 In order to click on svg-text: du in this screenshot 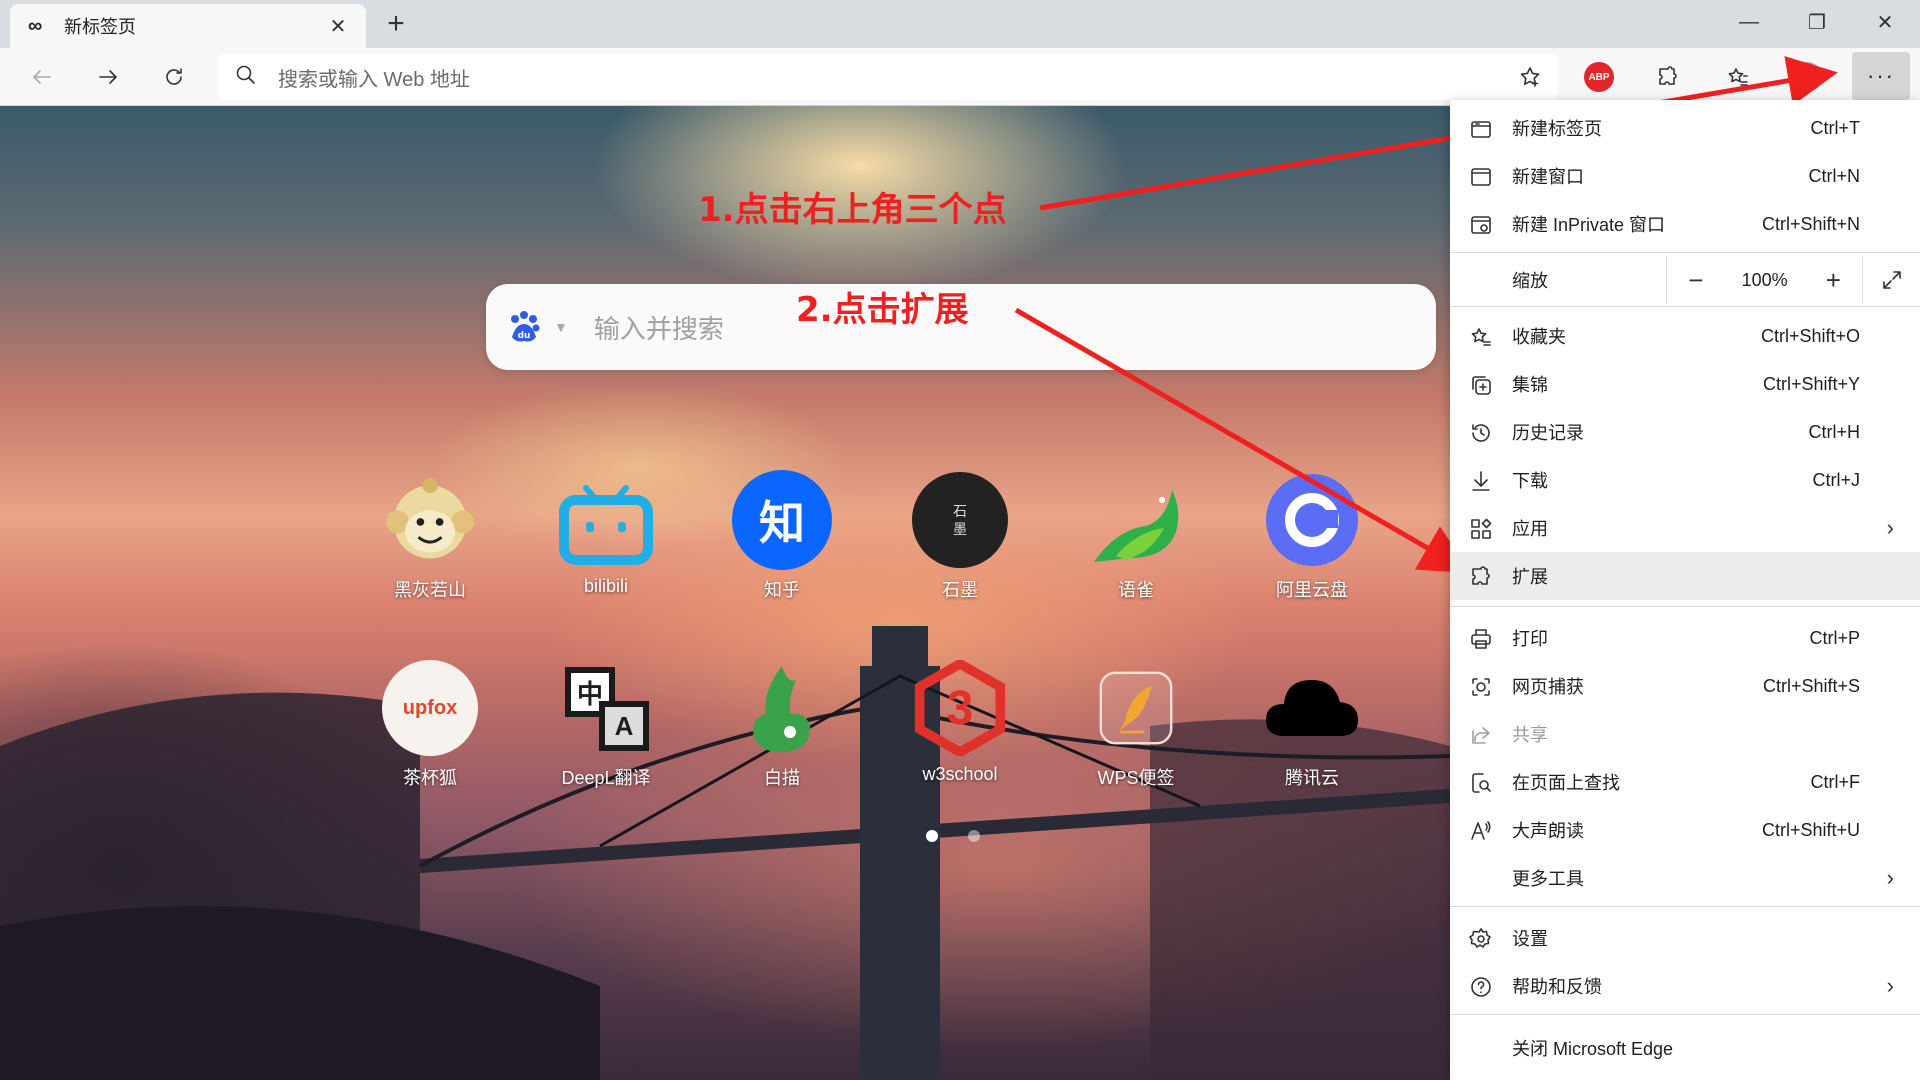, I will do `click(524, 336)`.